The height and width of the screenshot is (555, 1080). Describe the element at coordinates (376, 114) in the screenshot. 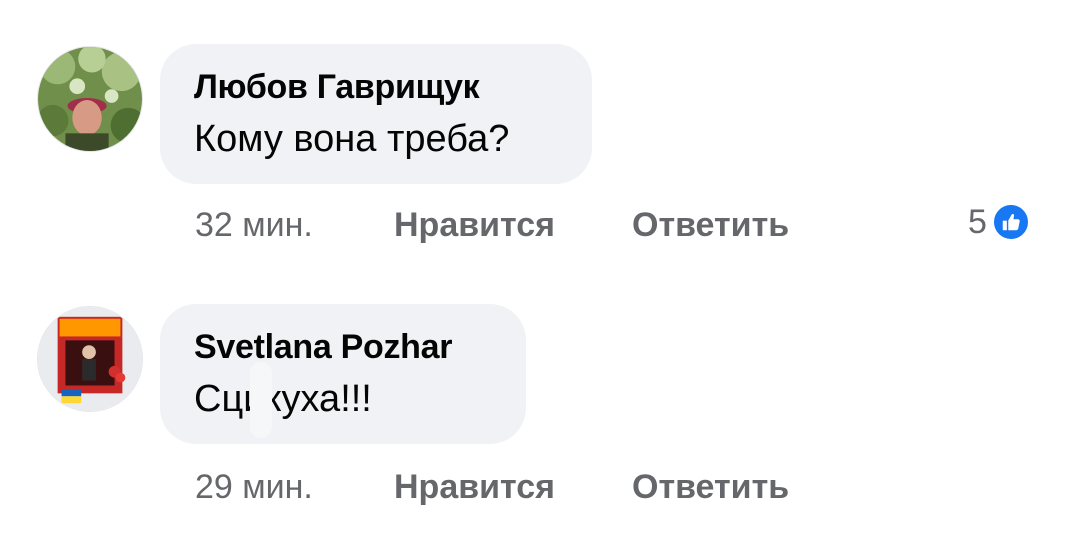

I see `comment-bubble: Любов Гаврищук Кому вона треба?` at that location.